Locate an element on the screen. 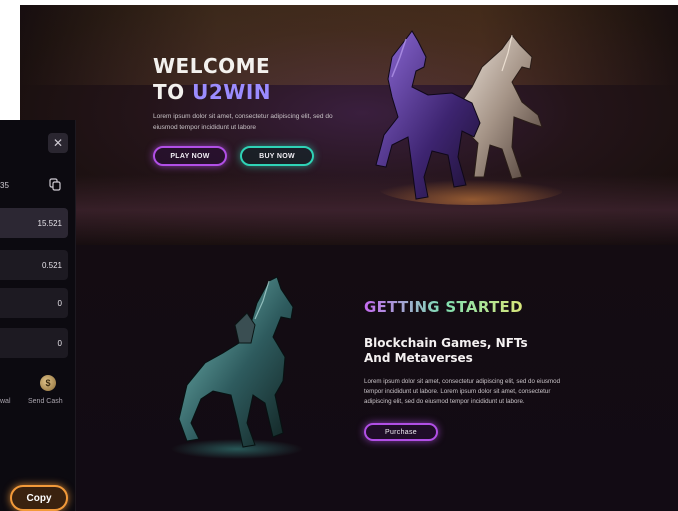 The width and height of the screenshot is (678, 511). balance-value: 0.521 is located at coordinates (51, 265).